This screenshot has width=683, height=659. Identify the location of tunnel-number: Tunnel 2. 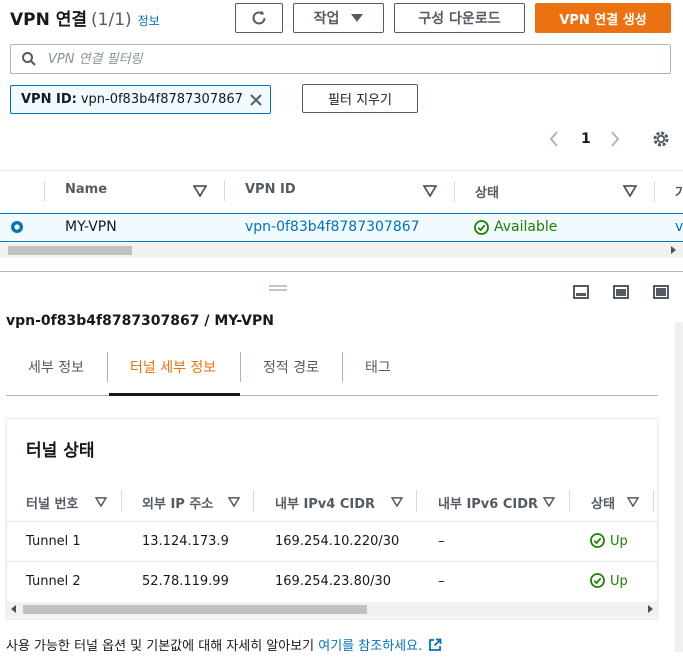
(53, 581).